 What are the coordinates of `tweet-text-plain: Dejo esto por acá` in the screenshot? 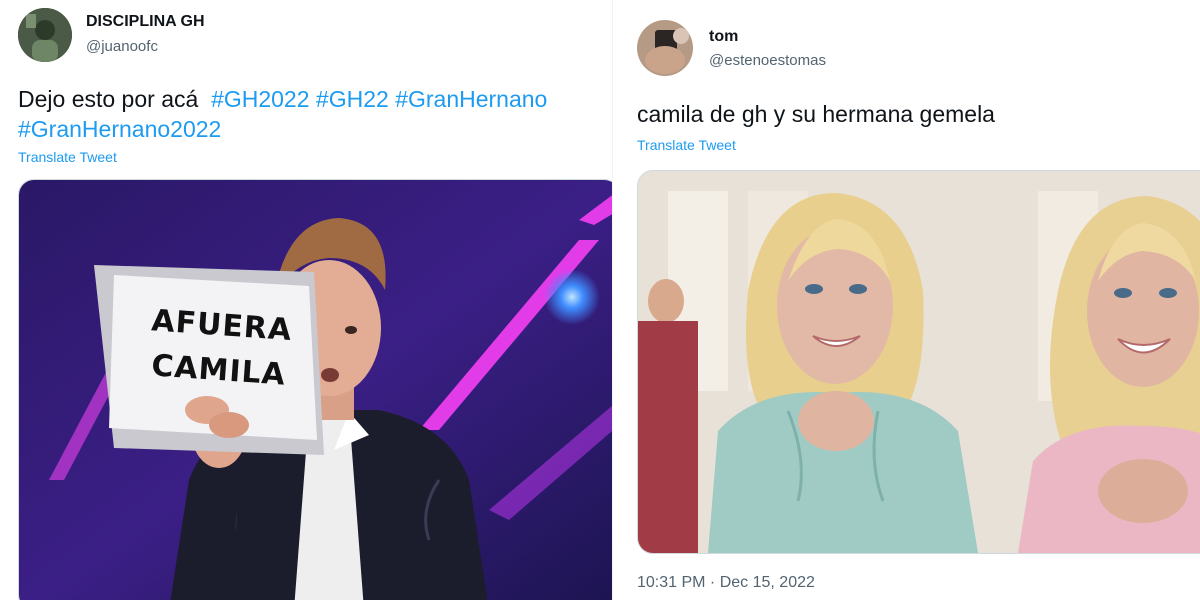 It's located at (108, 99).